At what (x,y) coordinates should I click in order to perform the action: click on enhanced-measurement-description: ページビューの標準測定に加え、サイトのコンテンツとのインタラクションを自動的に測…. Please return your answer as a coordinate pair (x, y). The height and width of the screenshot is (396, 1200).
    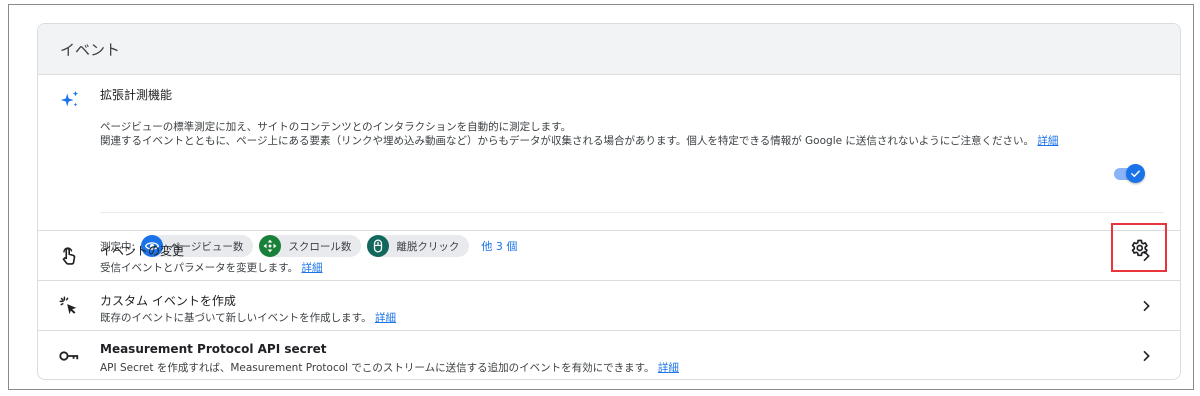
    Looking at the image, I should click on (605, 134).